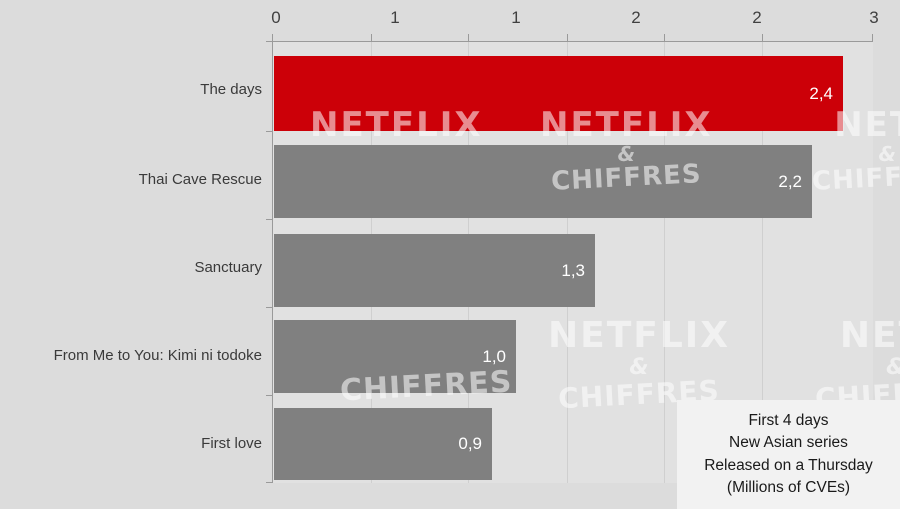  Describe the element at coordinates (157, 355) in the screenshot. I see `category-label-from-me-to-you: From Me to You: Kimi ni todoke` at that location.